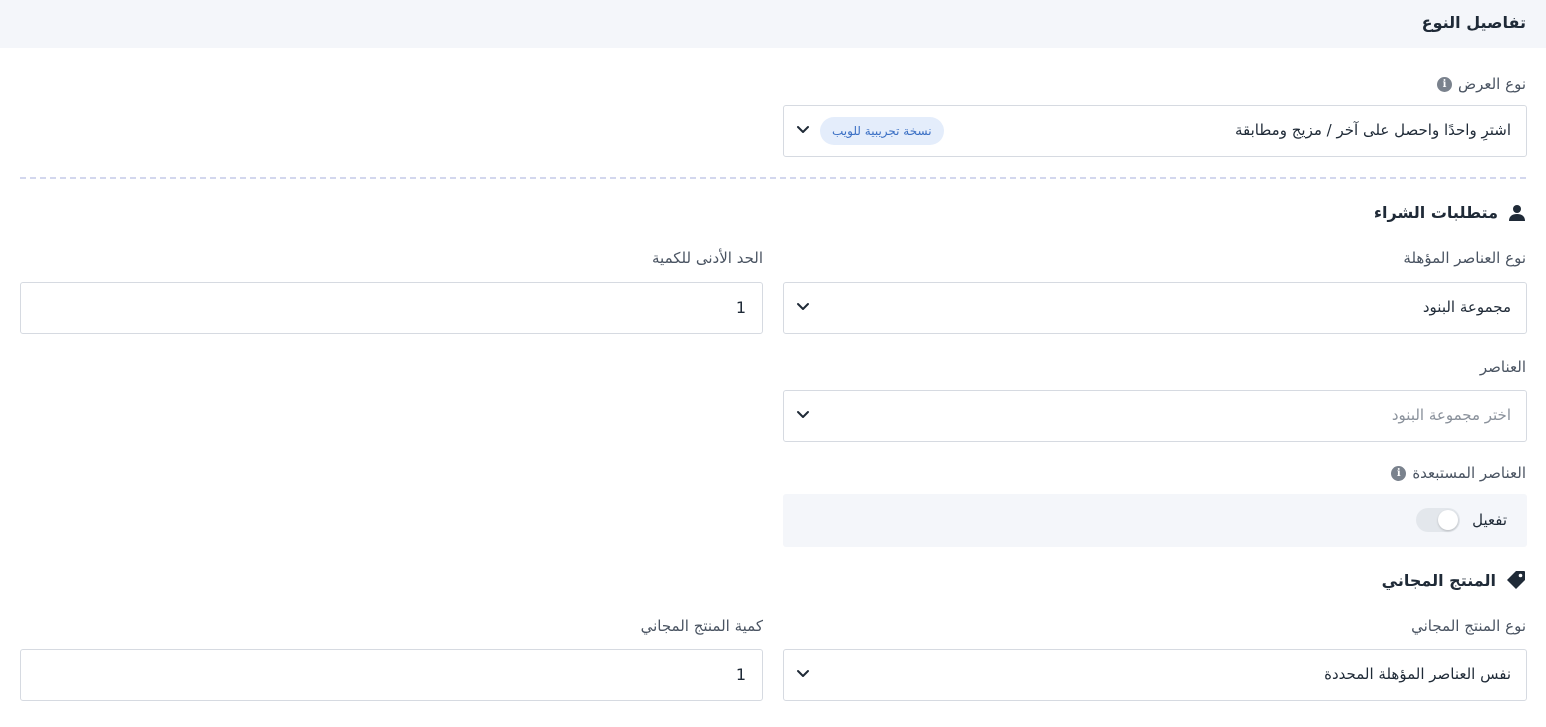 The height and width of the screenshot is (727, 1546). Describe the element at coordinates (740, 307) in the screenshot. I see `min-quantity-value: 1` at that location.